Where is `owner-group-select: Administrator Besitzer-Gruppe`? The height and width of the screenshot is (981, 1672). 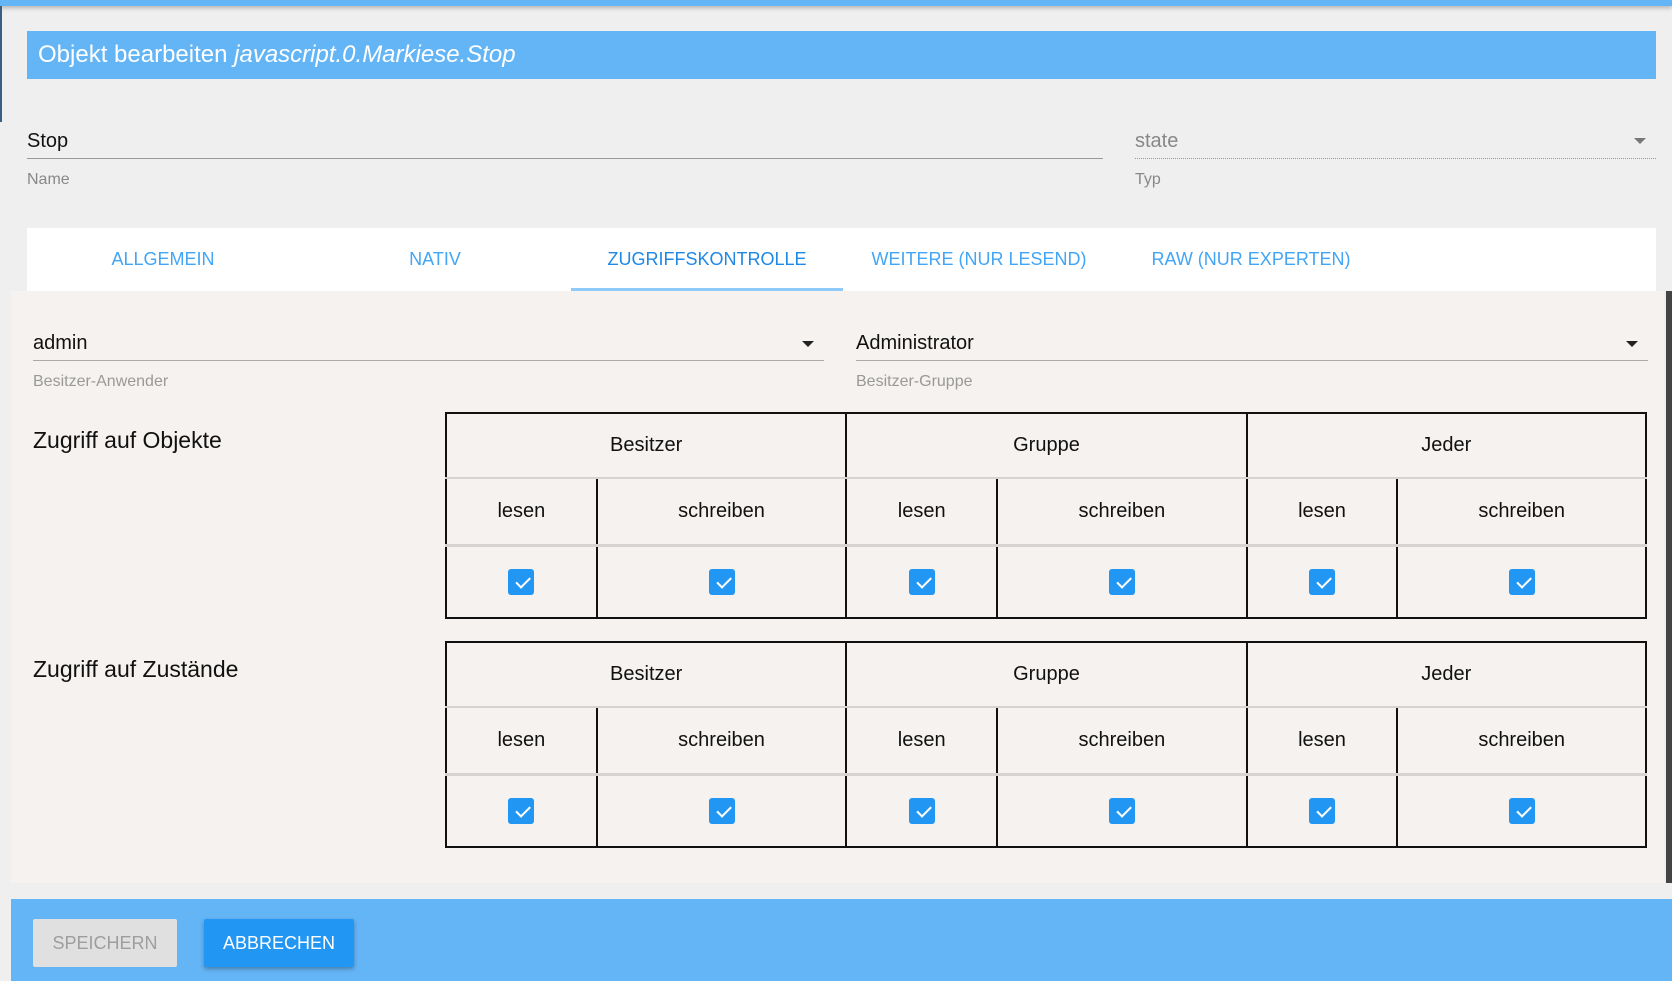
owner-group-select: Administrator Besitzer-Gruppe is located at coordinates (1252, 358).